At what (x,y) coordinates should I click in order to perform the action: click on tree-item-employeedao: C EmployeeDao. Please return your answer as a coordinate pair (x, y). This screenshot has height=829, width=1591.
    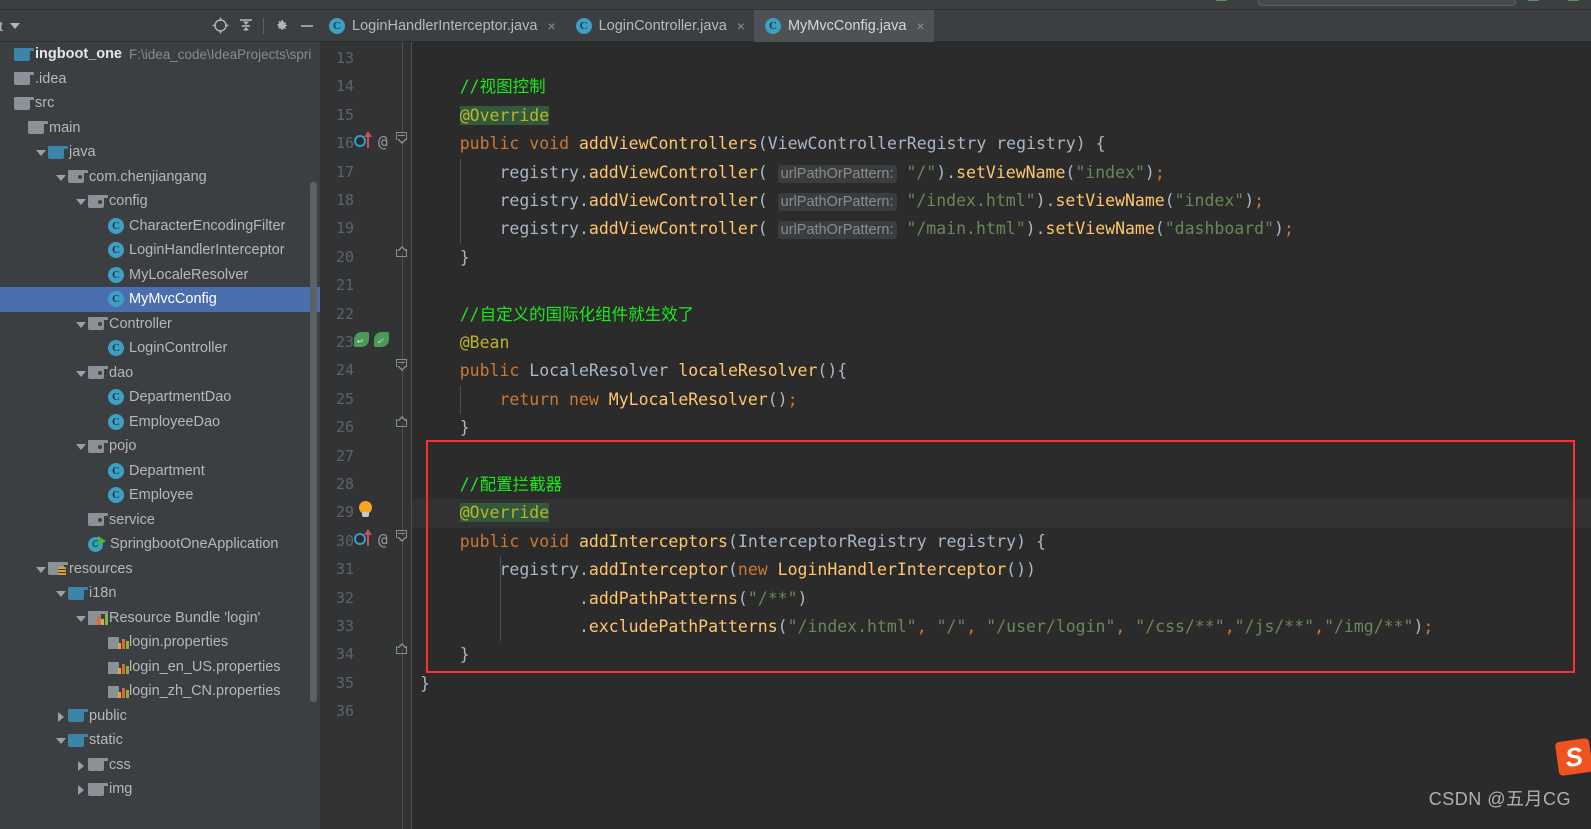
    Looking at the image, I should click on (160, 422).